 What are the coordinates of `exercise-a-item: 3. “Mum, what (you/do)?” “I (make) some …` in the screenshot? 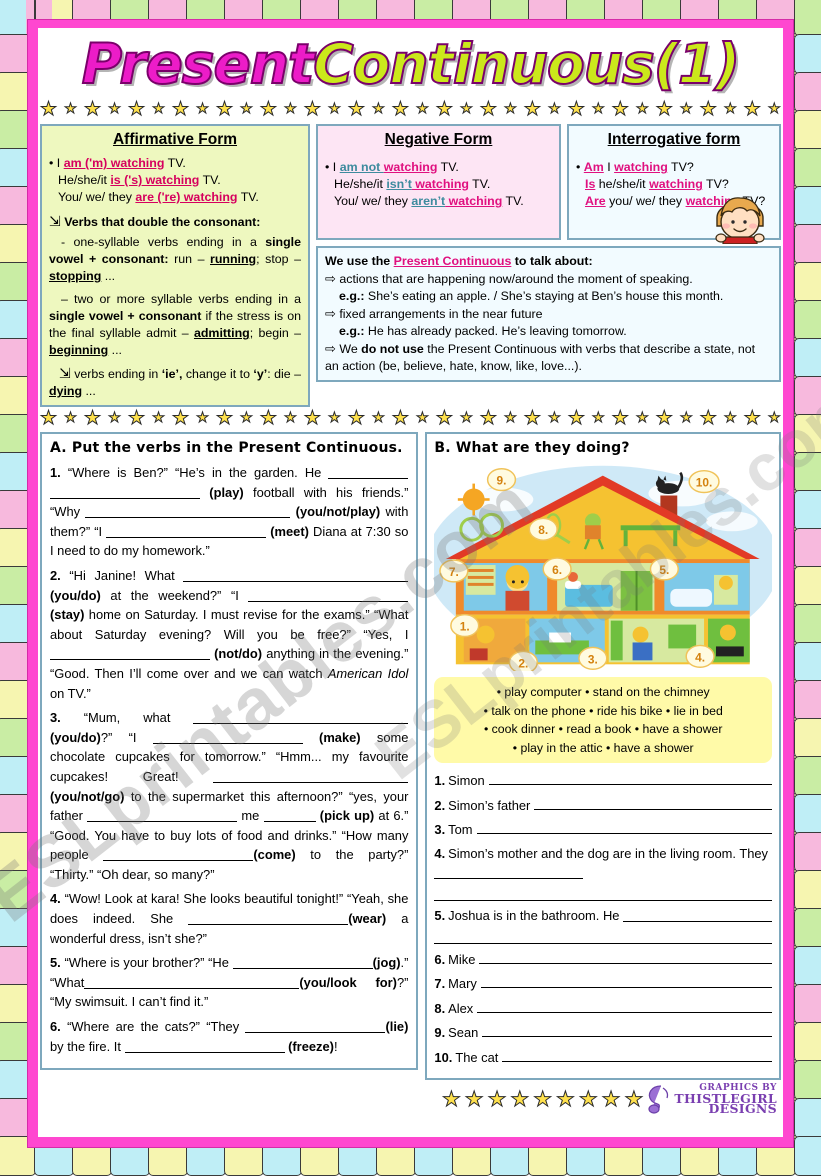 It's located at (229, 796).